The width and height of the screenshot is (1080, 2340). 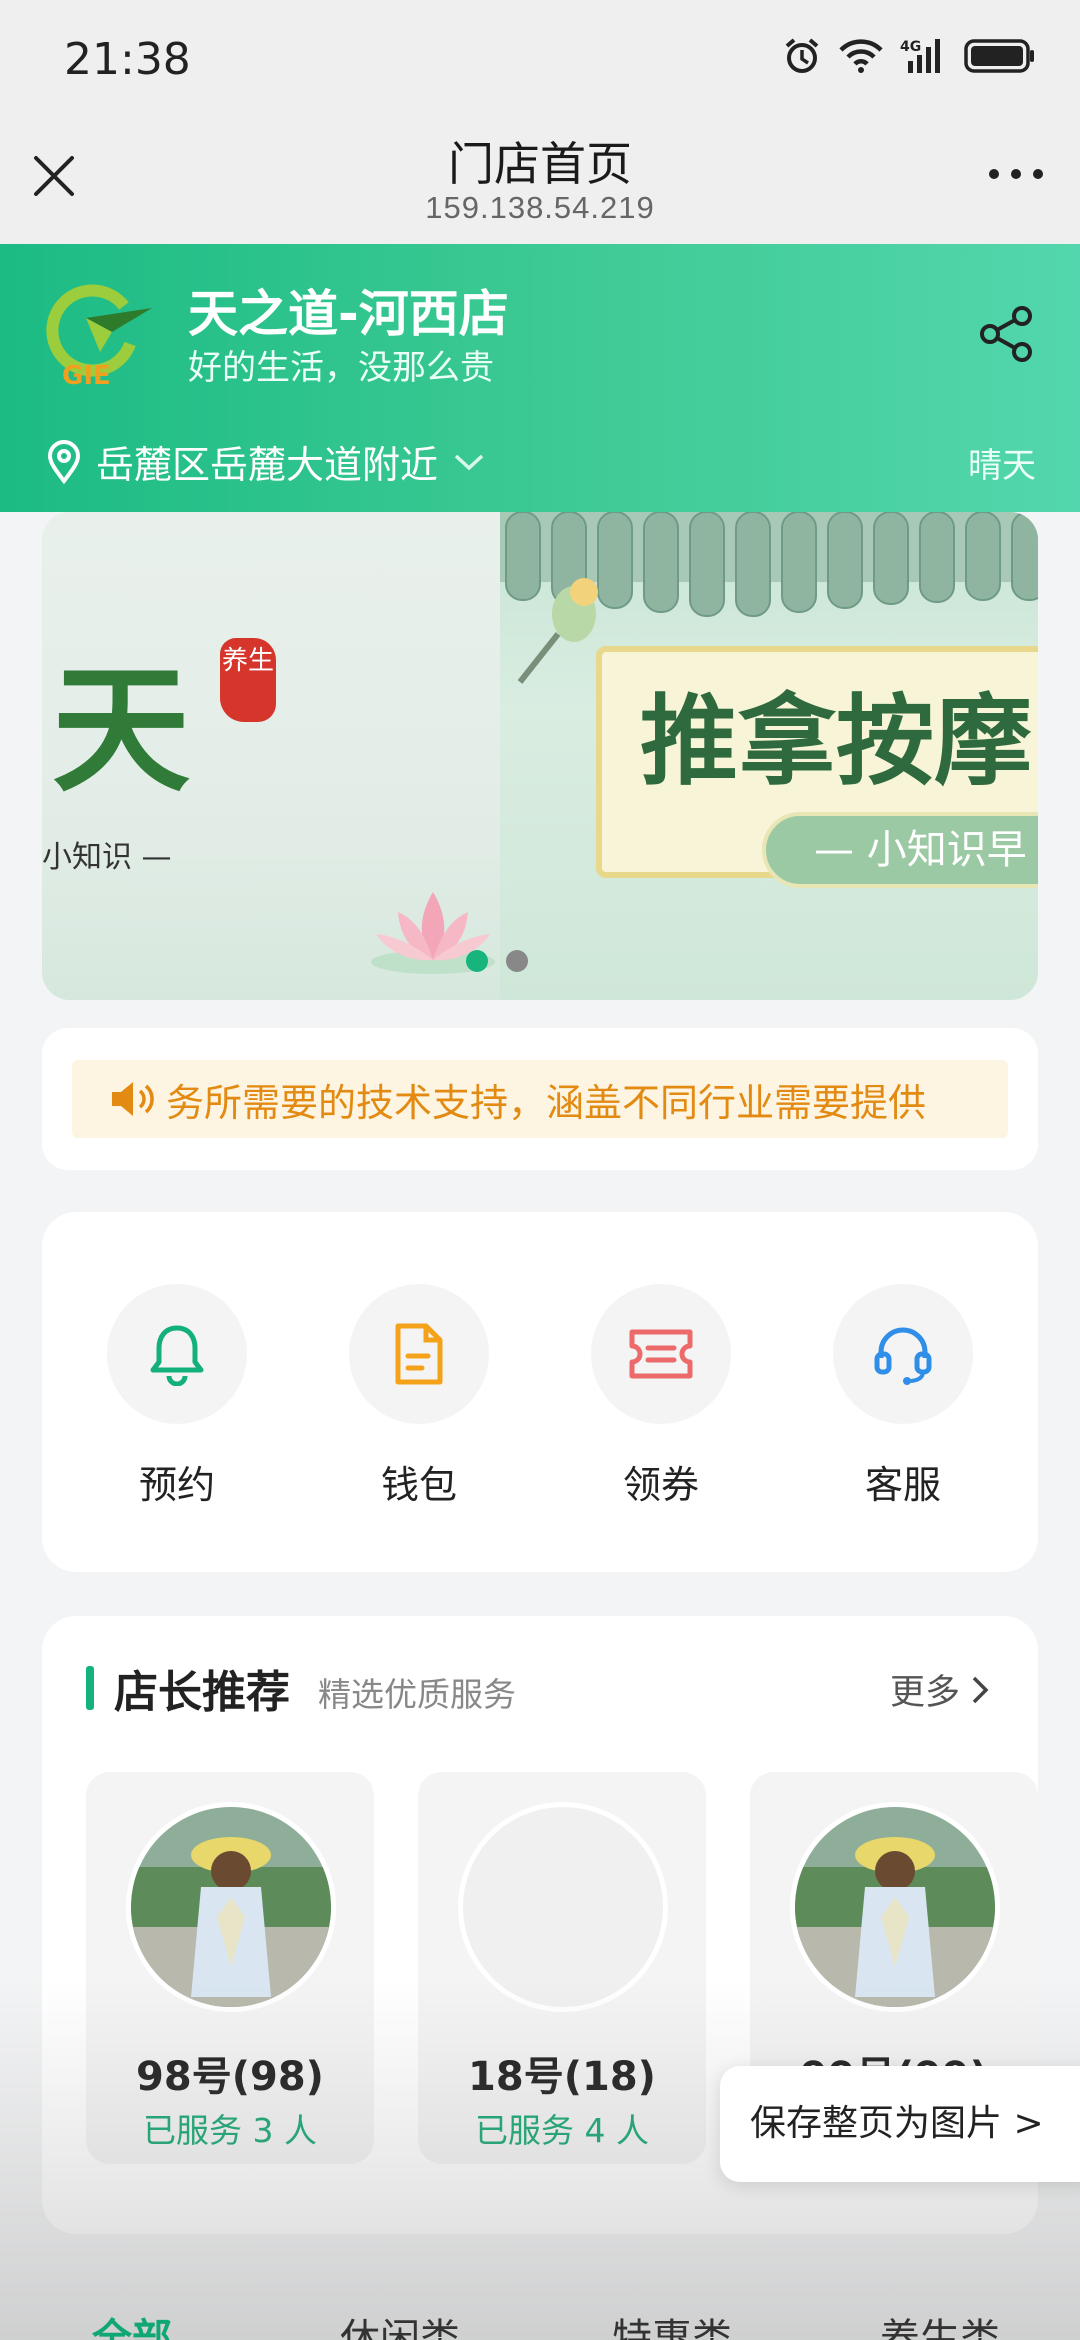 I want to click on logo-text: GIE, so click(x=86, y=374).